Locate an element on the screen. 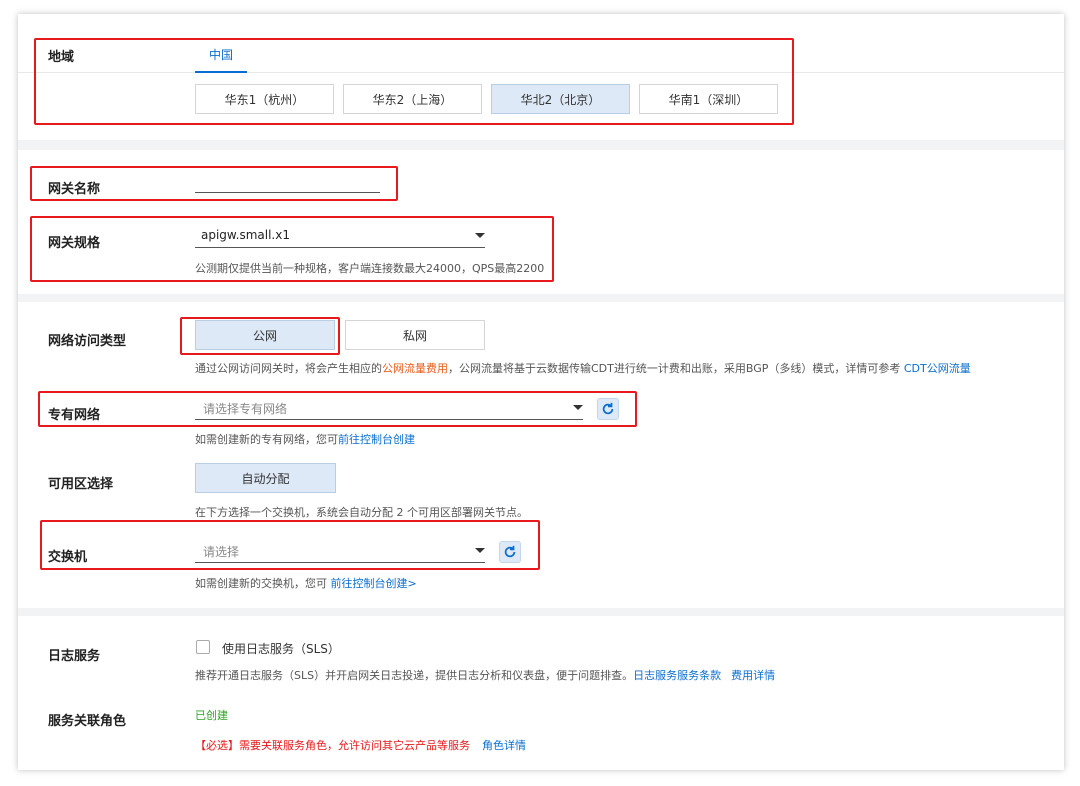 The height and width of the screenshot is (786, 1080). region-option-label: 华东1（杭州） is located at coordinates (264, 99).